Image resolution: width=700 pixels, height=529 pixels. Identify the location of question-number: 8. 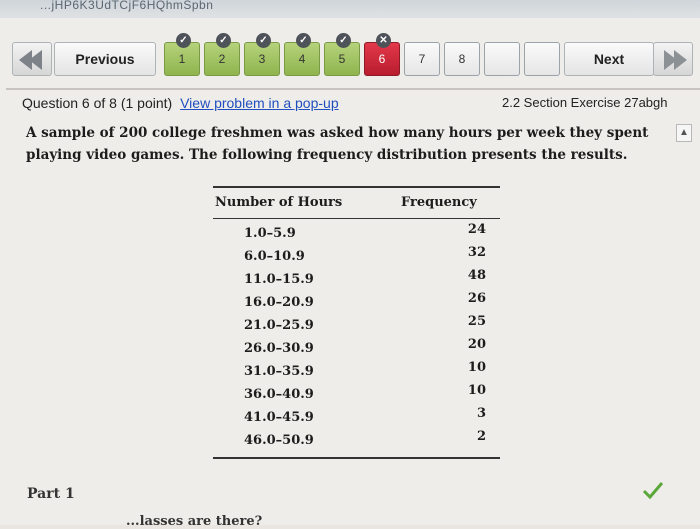
(462, 59).